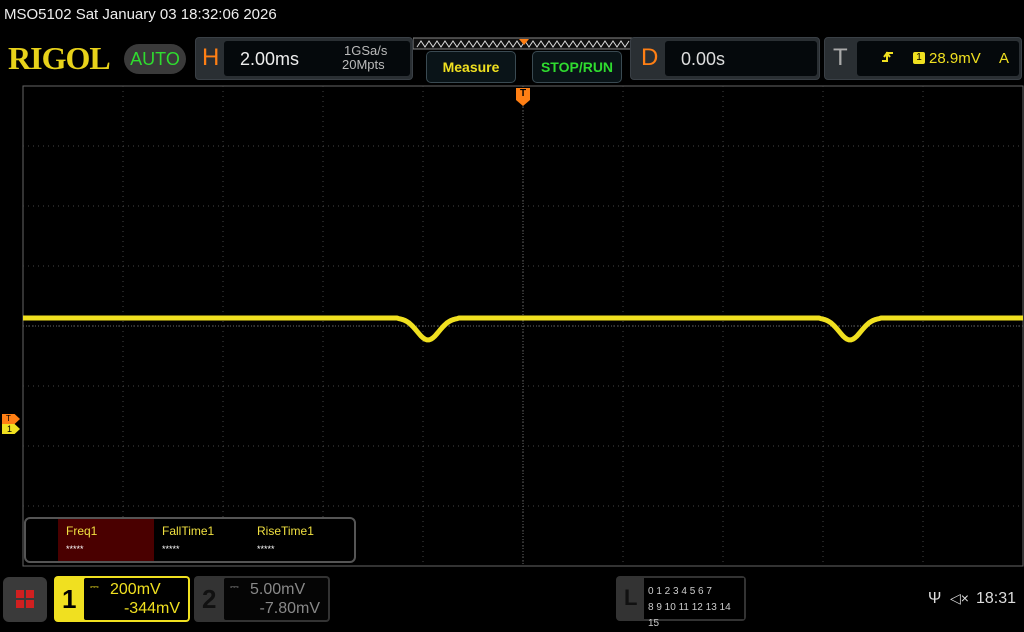  I want to click on measurement-falltime: FallTime1 *****, so click(202, 540).